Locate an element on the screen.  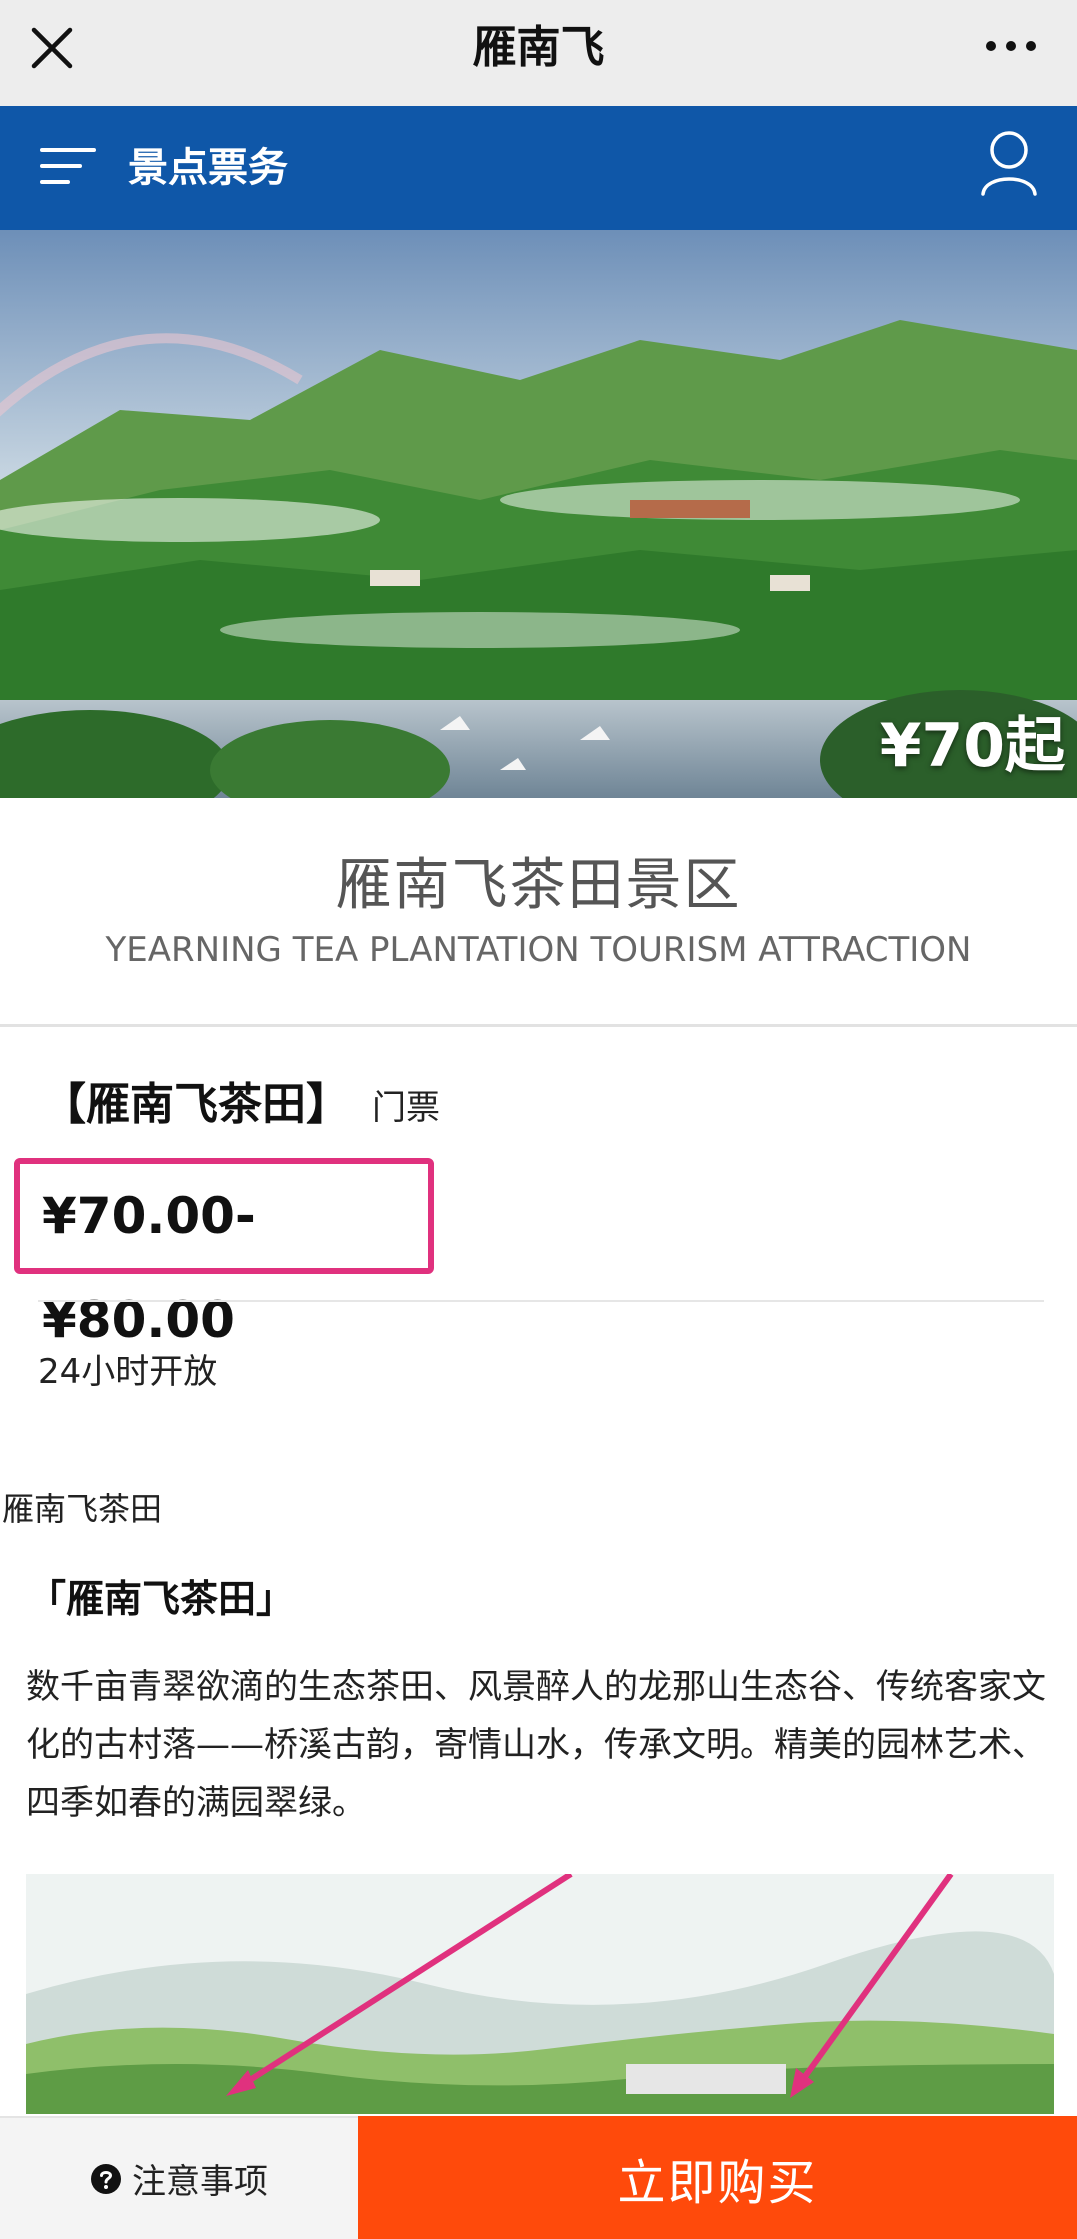
question-circle-icon is located at coordinates (106, 2178).